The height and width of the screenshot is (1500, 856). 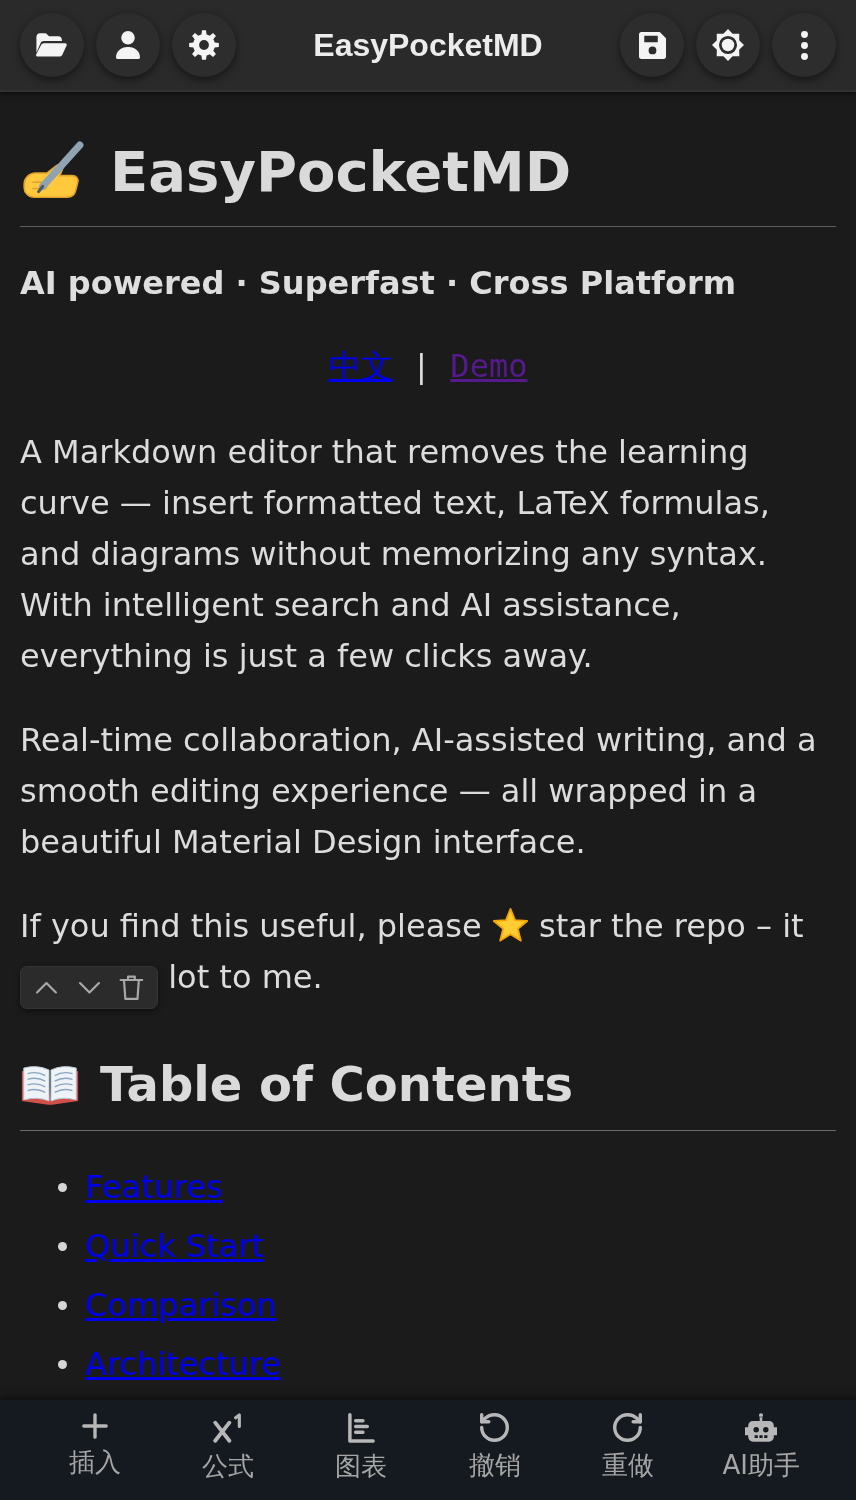 What do you see at coordinates (761, 1427) in the screenshot?
I see `robot-icon` at bounding box center [761, 1427].